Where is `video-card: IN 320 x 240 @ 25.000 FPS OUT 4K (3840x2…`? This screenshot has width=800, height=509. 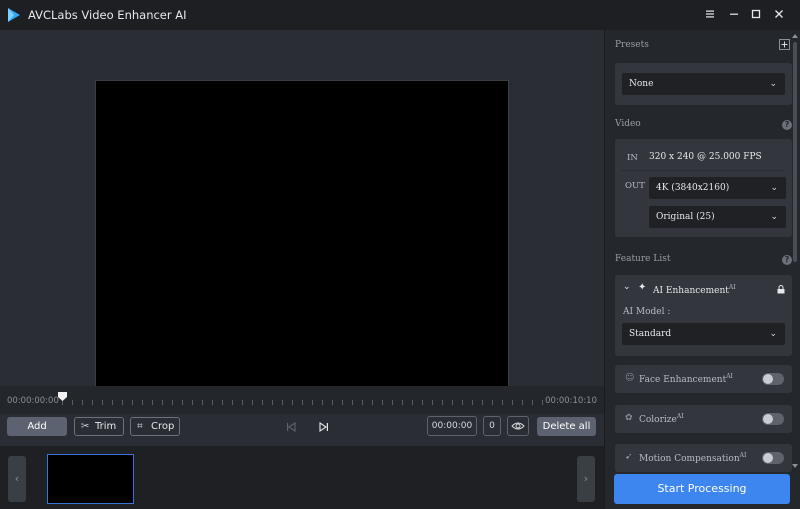
video-card: IN 320 x 240 @ 25.000 FPS OUT 4K (3840x2… is located at coordinates (703, 188).